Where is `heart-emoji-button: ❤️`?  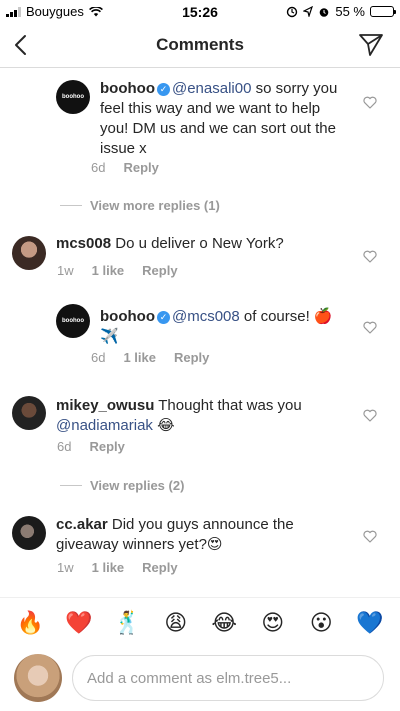 heart-emoji-button: ❤️ is located at coordinates (79, 623).